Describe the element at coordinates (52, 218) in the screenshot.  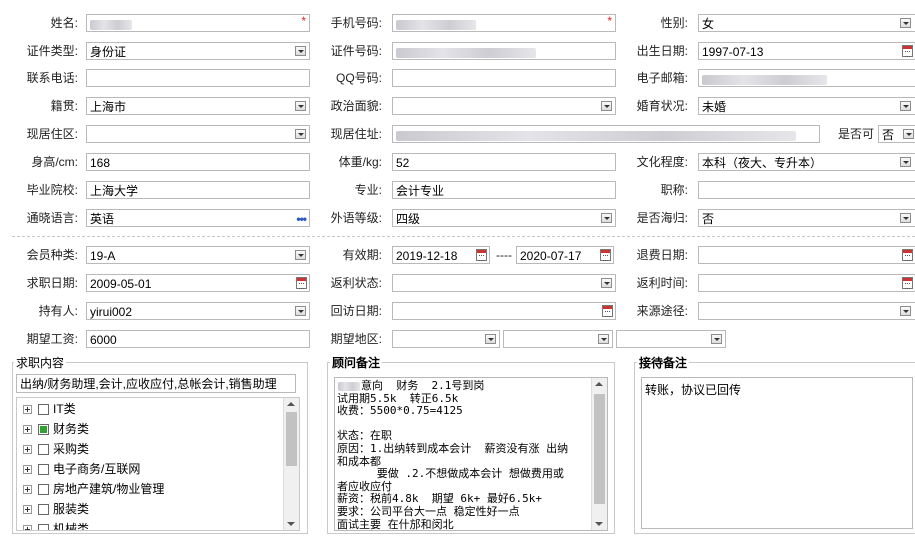
I see `label-languages: 通晓语言:` at that location.